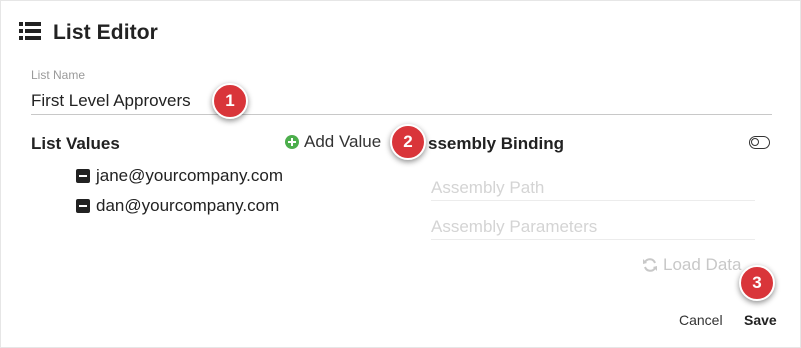 This screenshot has height=348, width=801. Describe the element at coordinates (190, 175) in the screenshot. I see `list-item-email: jane@yourcompany.com` at that location.